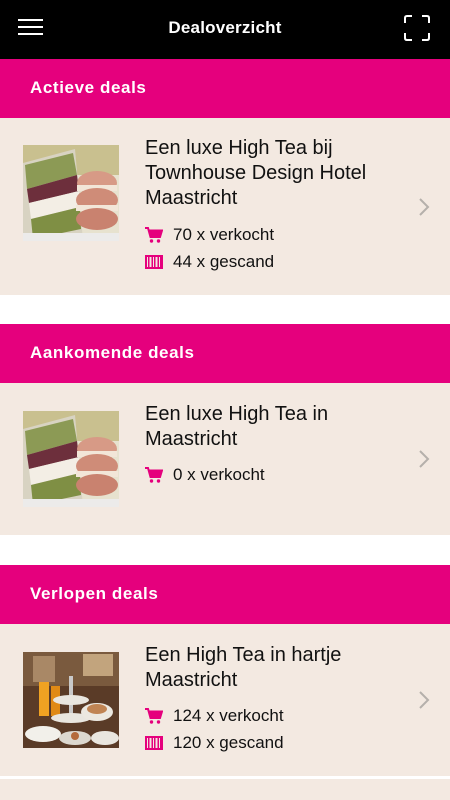 This screenshot has width=450, height=800. Describe the element at coordinates (112, 352) in the screenshot. I see `section-label: Aankomende deals` at that location.